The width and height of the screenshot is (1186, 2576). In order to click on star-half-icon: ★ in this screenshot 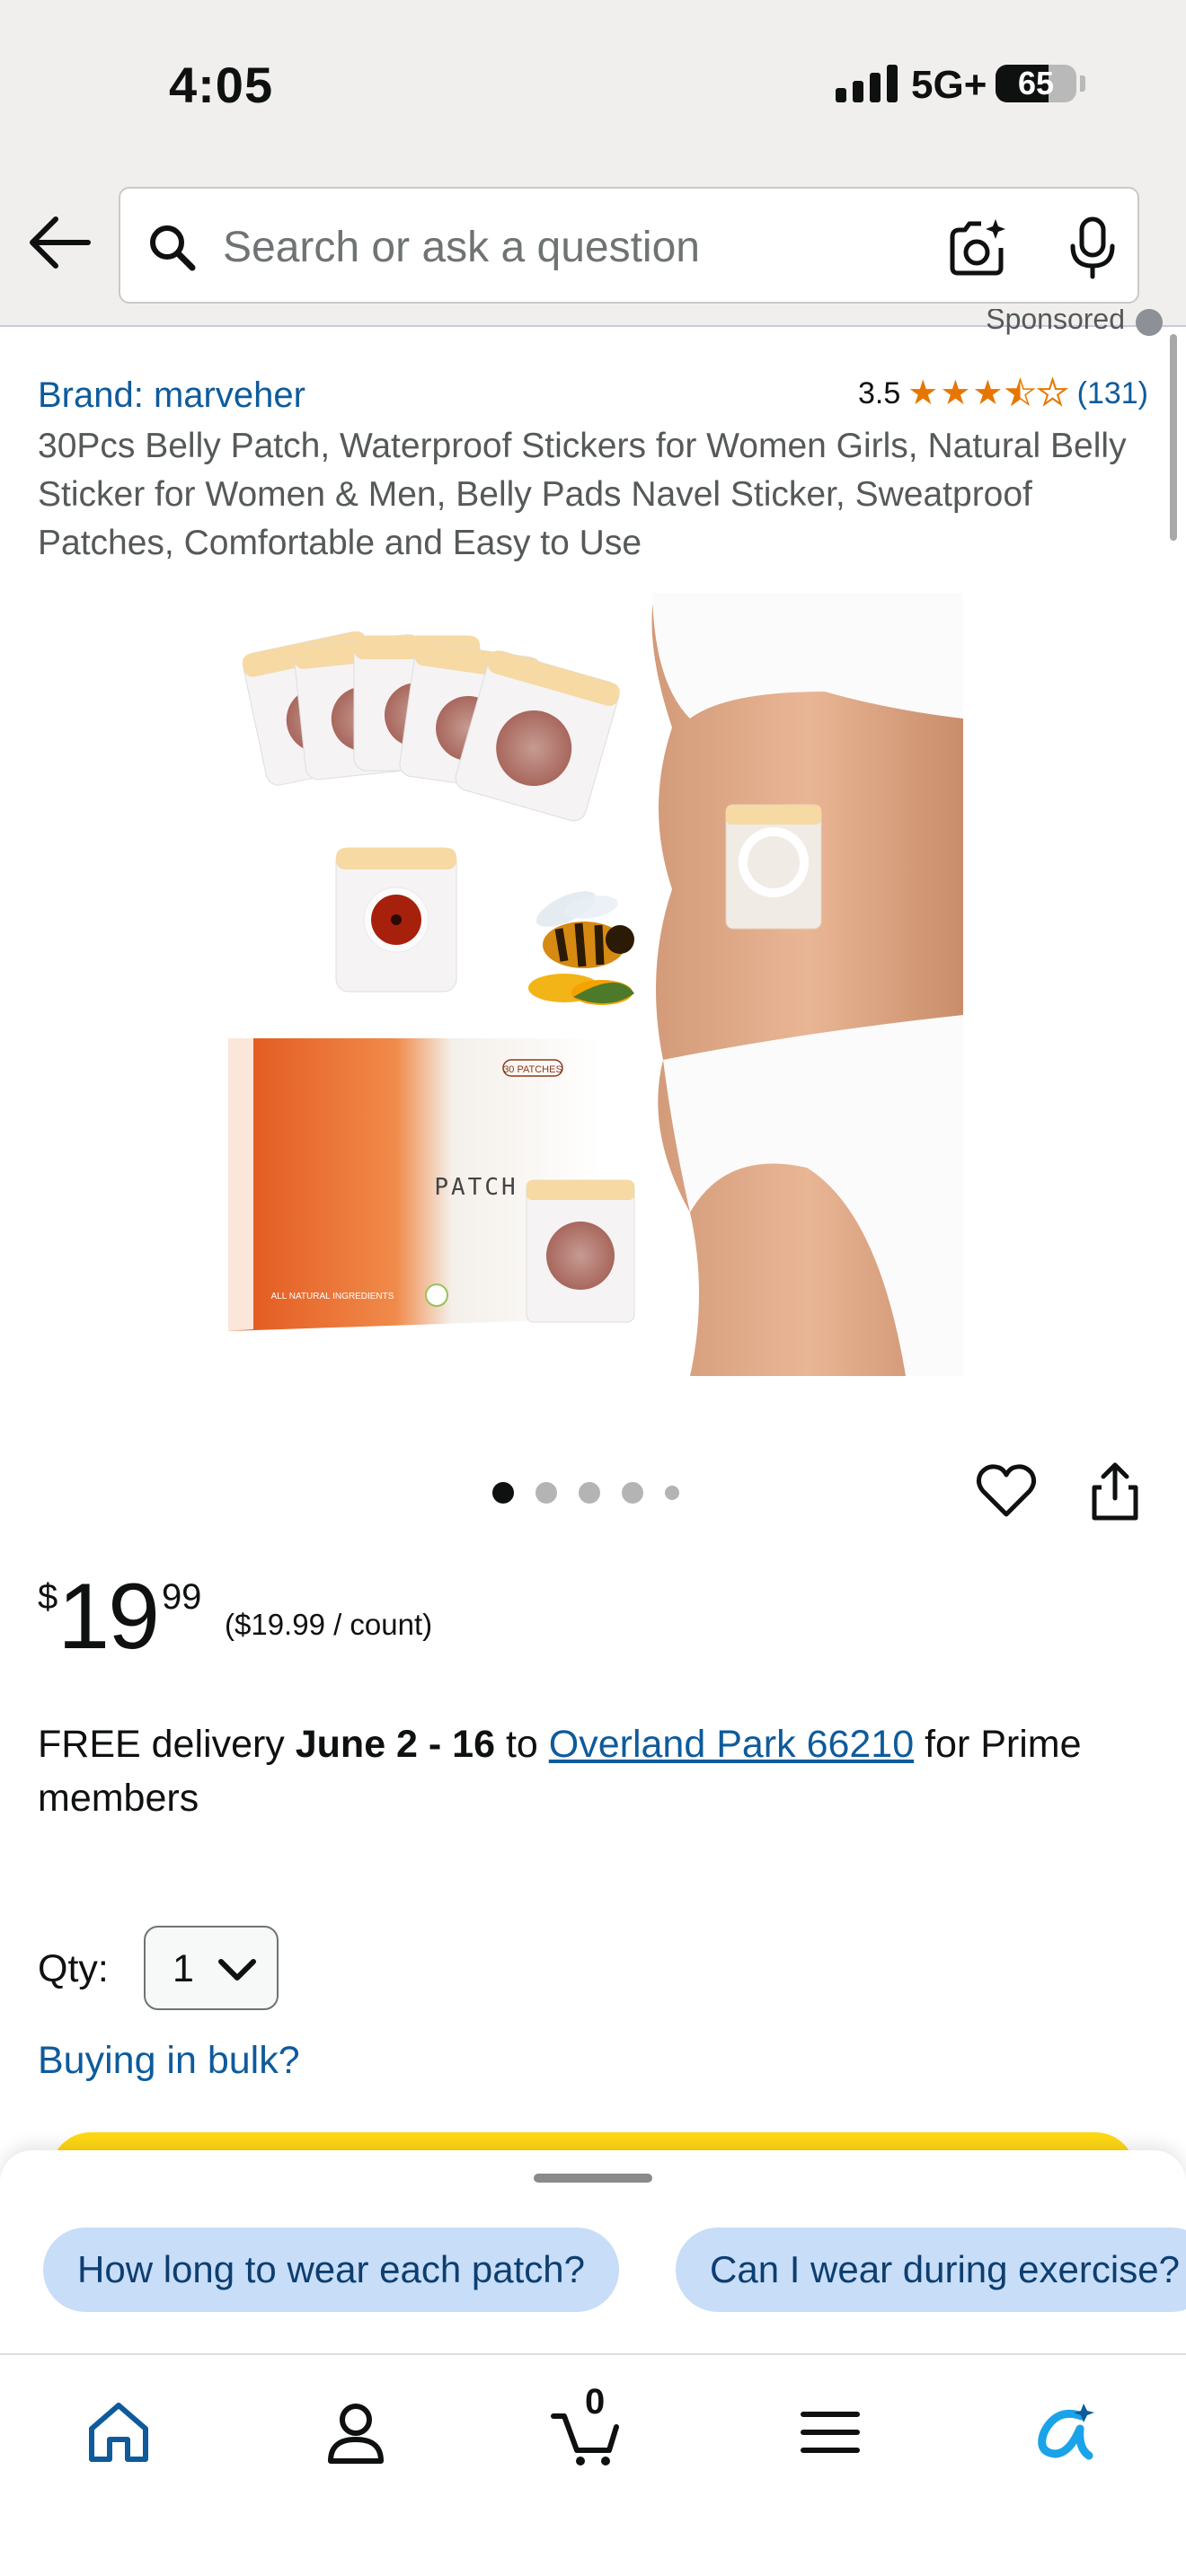, I will do `click(1021, 393)`.